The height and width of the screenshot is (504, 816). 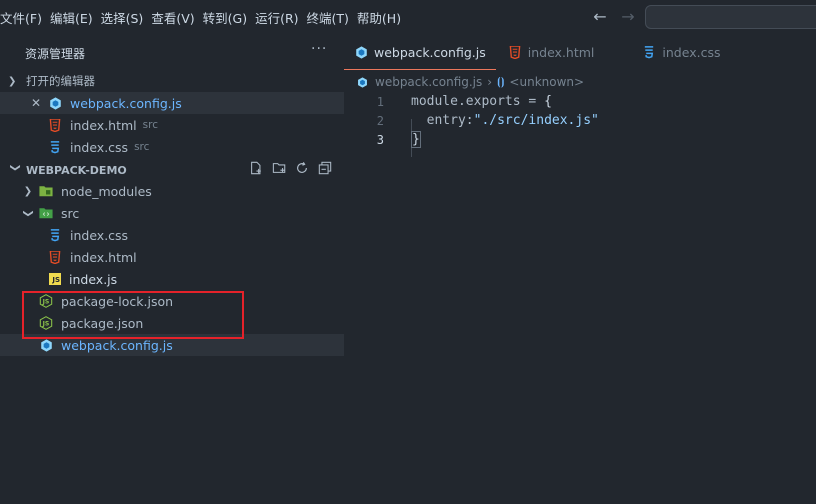 I want to click on tree-item-index-html: index.html, so click(x=172, y=257).